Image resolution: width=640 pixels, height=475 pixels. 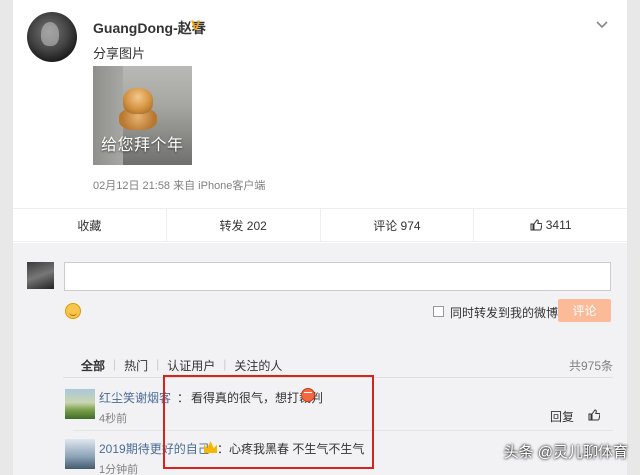 I want to click on commenter-name: 红尘笑谢烟客, so click(x=135, y=397).